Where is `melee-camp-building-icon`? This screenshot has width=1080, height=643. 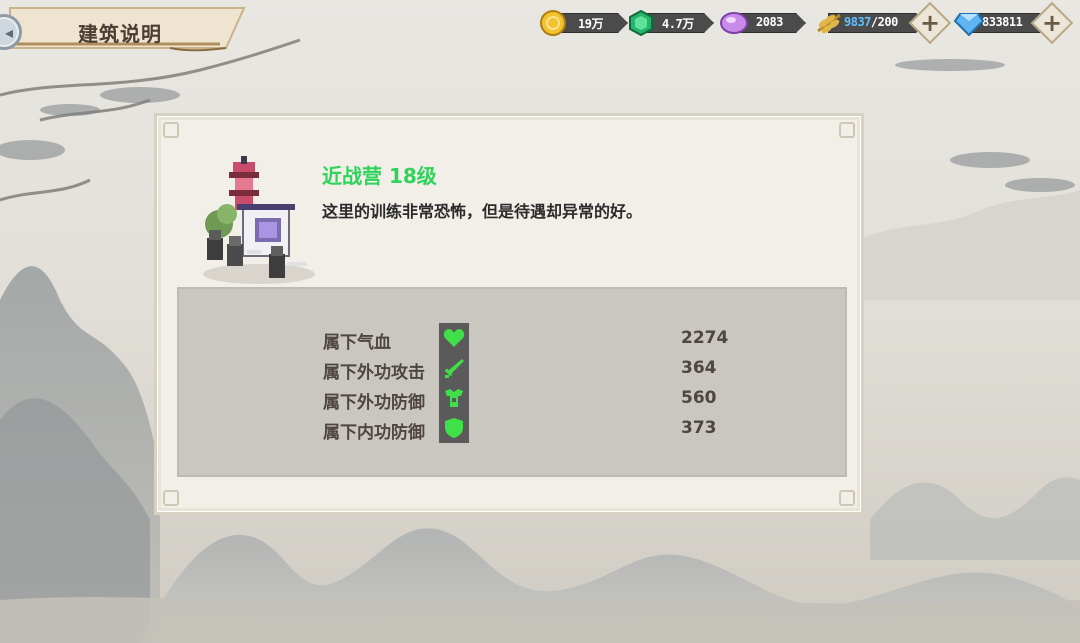 melee-camp-building-icon is located at coordinates (259, 220).